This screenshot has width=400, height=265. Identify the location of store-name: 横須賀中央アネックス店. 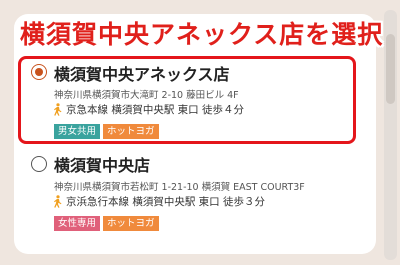
(142, 74).